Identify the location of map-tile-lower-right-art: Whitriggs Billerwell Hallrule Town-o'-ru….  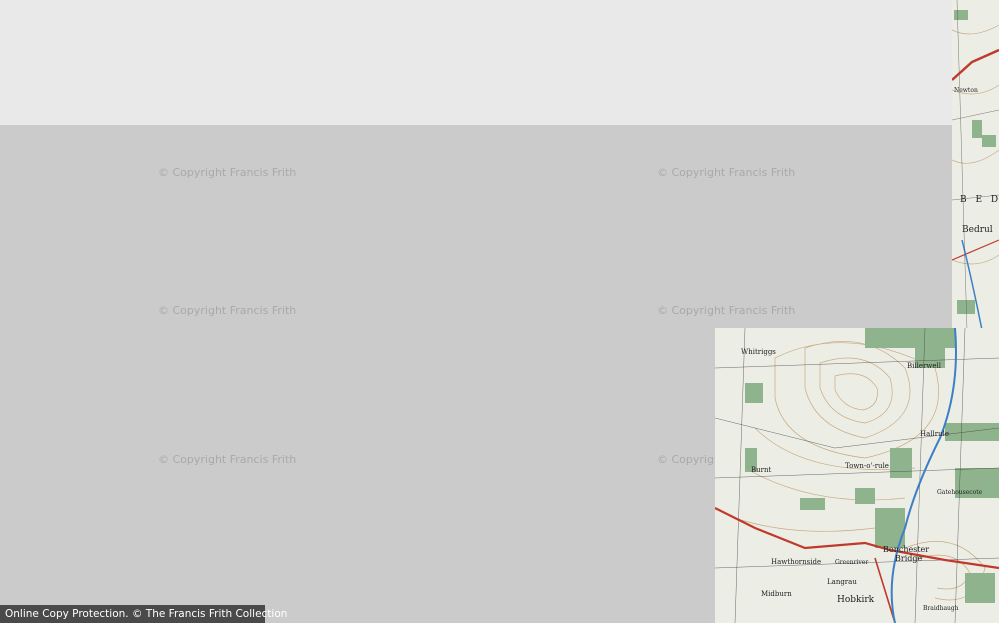
(857, 475).